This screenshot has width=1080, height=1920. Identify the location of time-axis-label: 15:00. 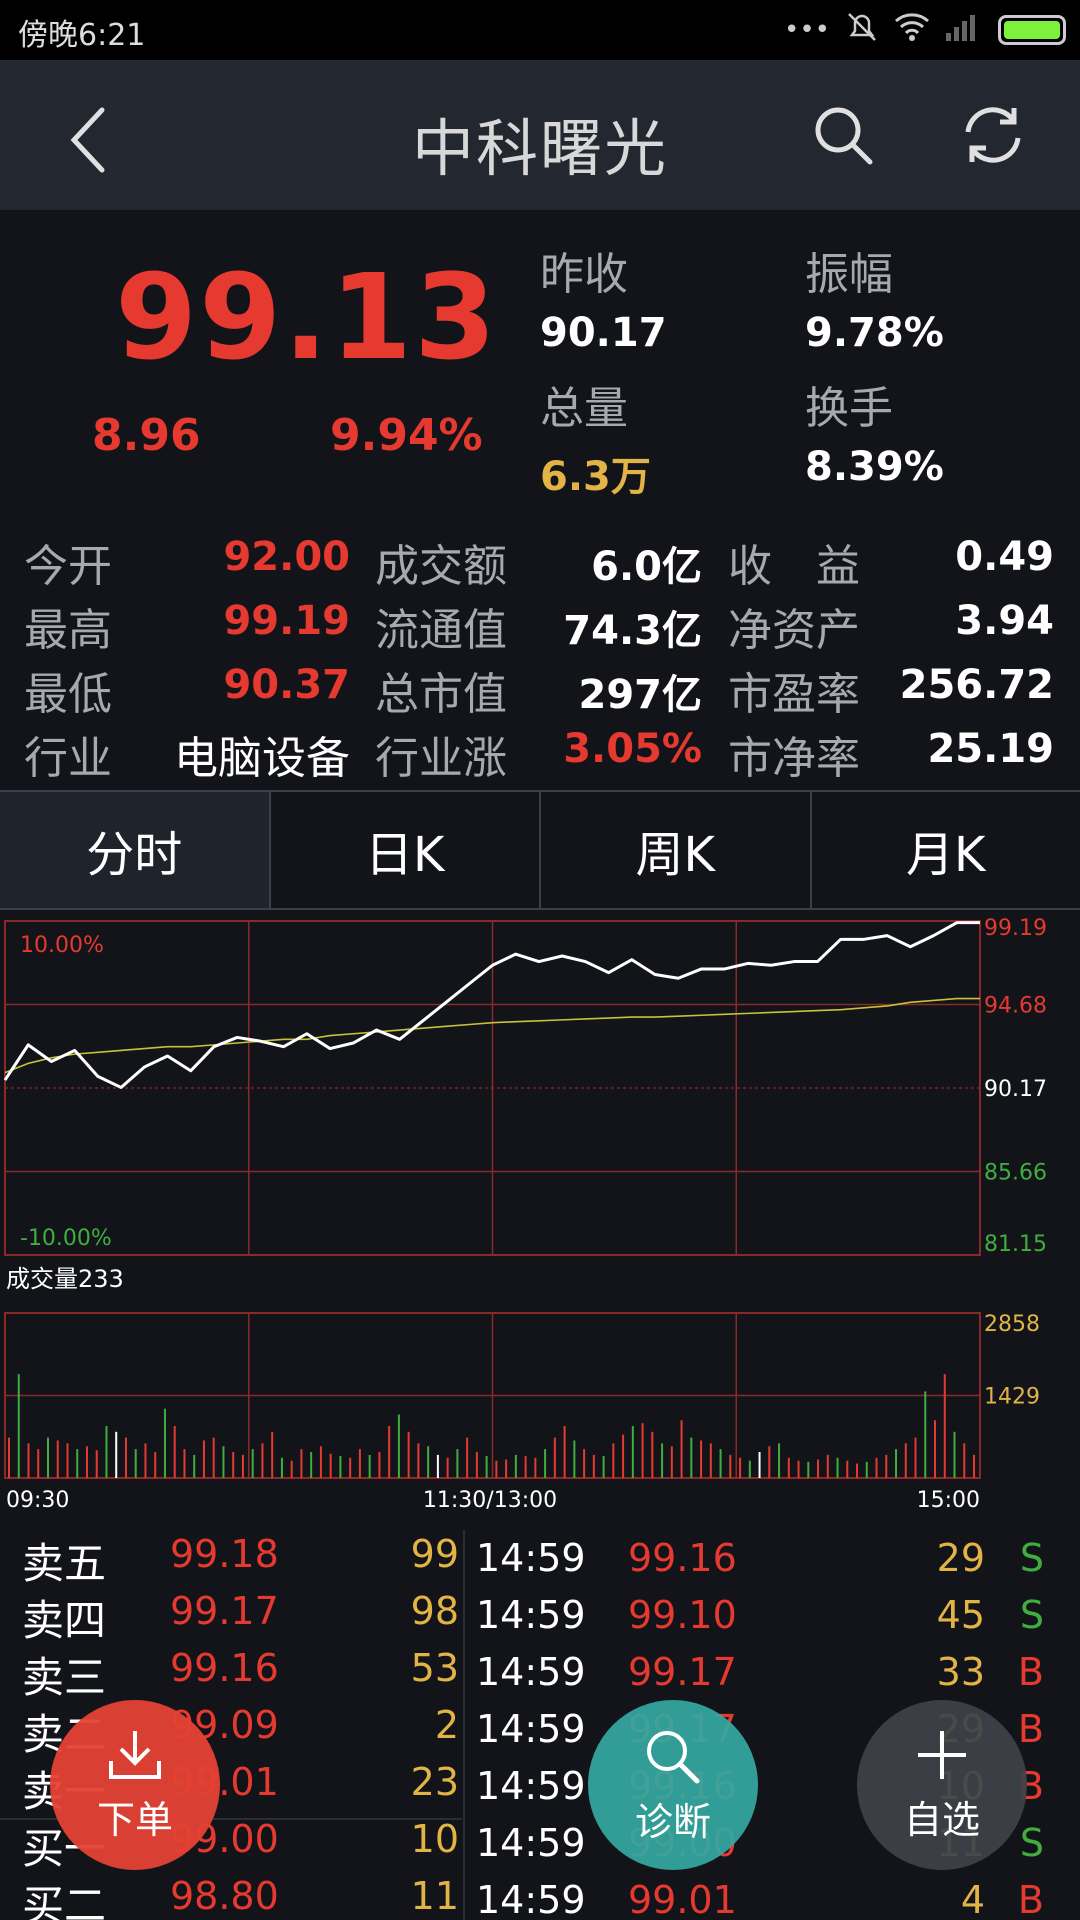
(948, 1500).